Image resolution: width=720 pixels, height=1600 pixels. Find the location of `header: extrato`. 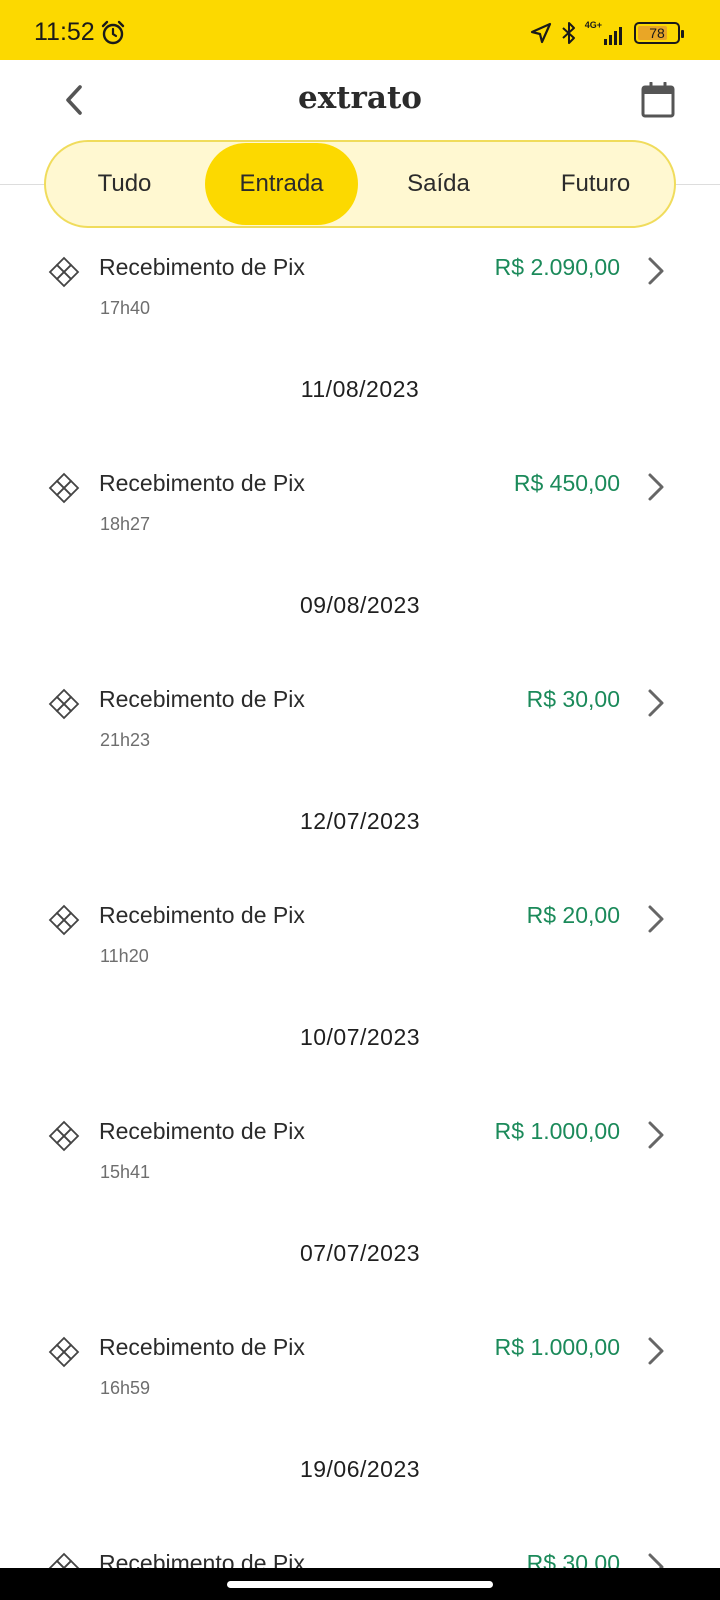

header: extrato is located at coordinates (360, 101).